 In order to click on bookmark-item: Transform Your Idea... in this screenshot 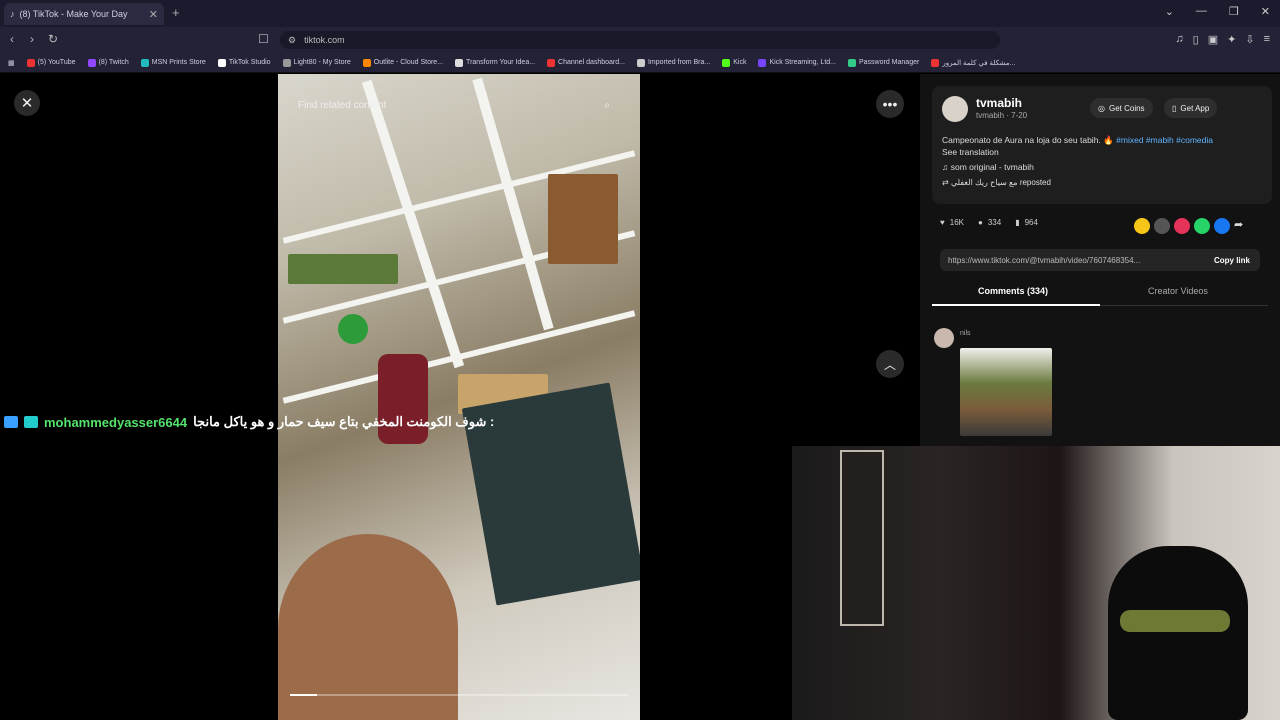, I will do `click(495, 62)`.